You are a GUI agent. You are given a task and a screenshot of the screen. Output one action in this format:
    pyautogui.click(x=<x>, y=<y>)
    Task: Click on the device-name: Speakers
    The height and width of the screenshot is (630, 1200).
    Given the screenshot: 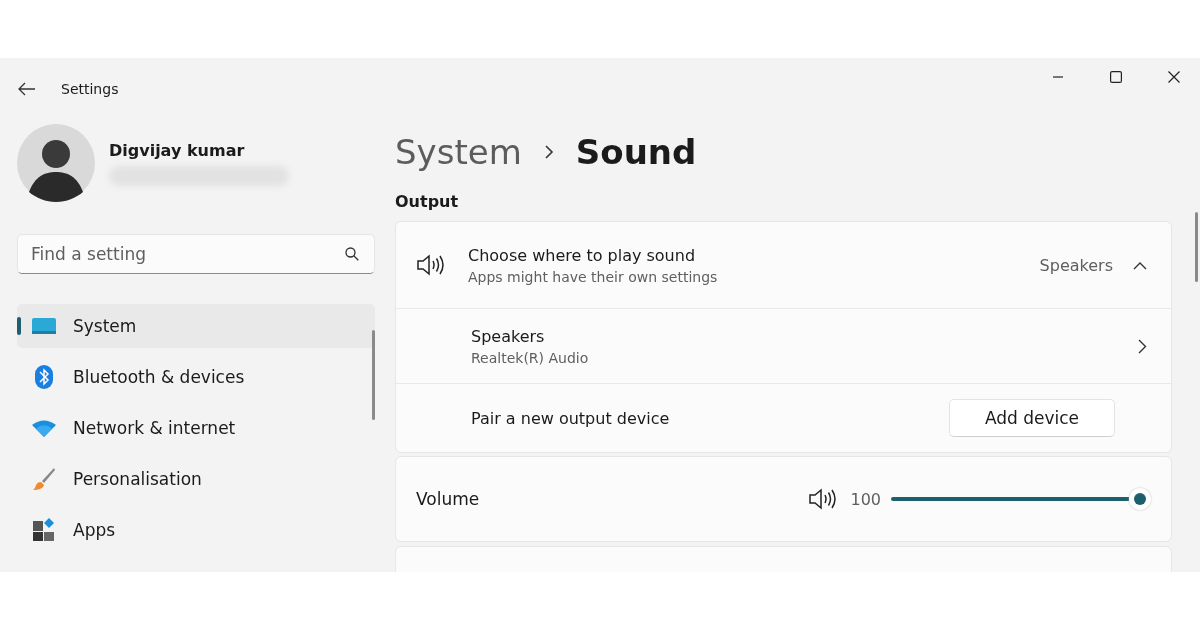 What is the action you would take?
    pyautogui.click(x=508, y=336)
    